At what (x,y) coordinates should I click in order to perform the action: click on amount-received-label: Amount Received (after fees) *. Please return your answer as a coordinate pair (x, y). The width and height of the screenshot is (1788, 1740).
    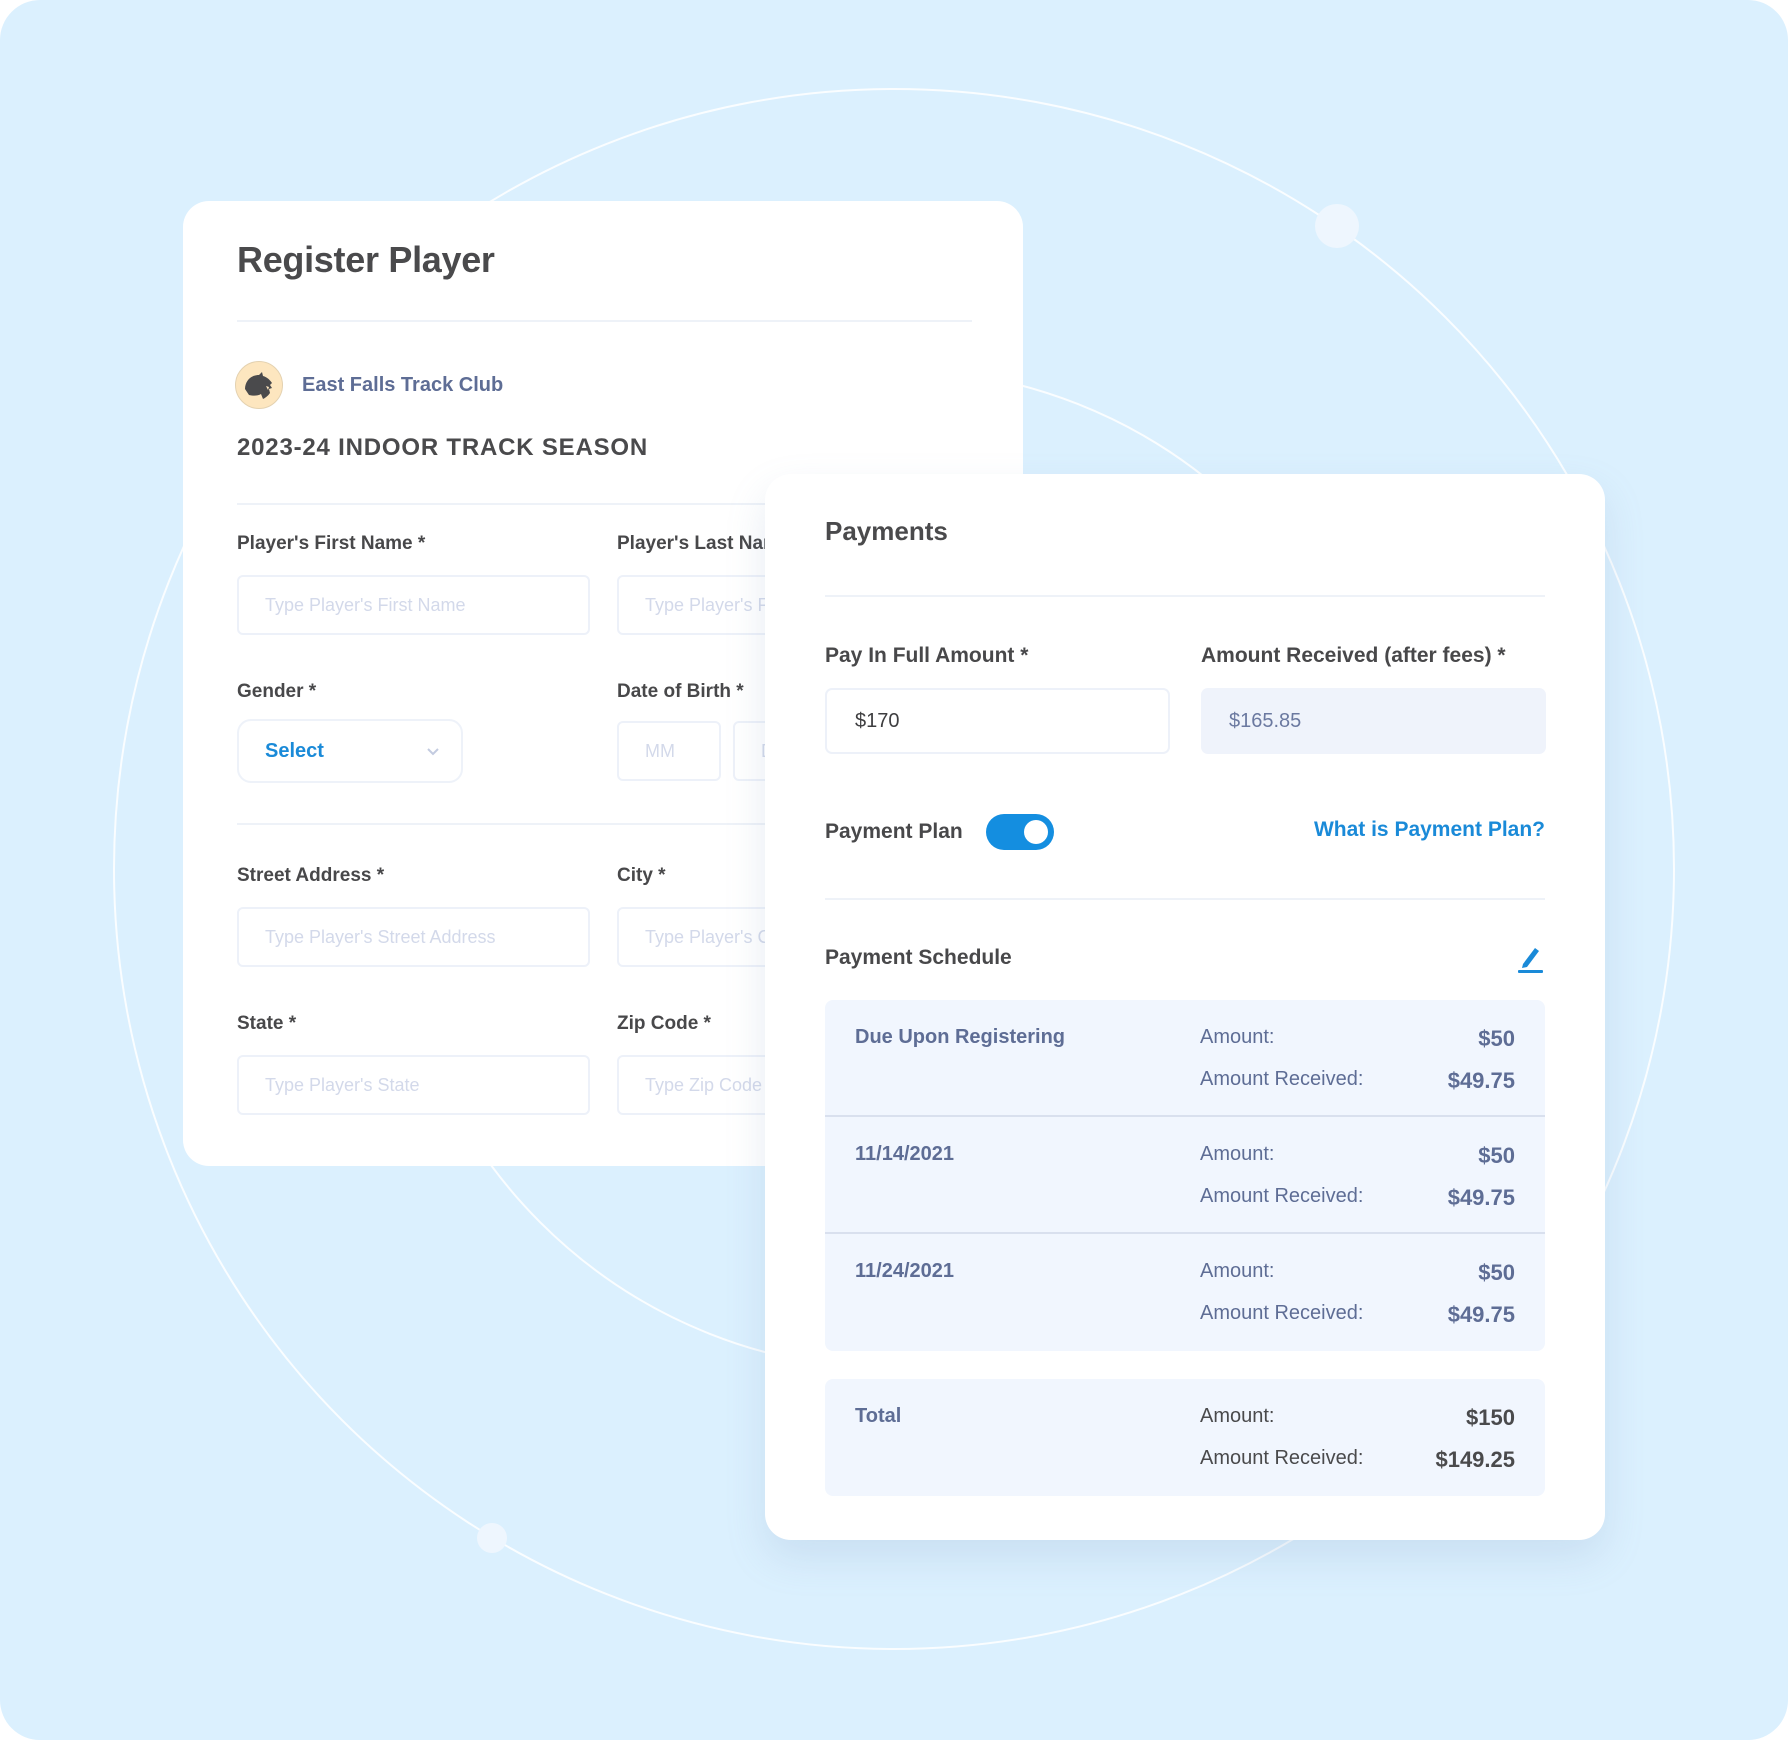
    Looking at the image, I should click on (1353, 655).